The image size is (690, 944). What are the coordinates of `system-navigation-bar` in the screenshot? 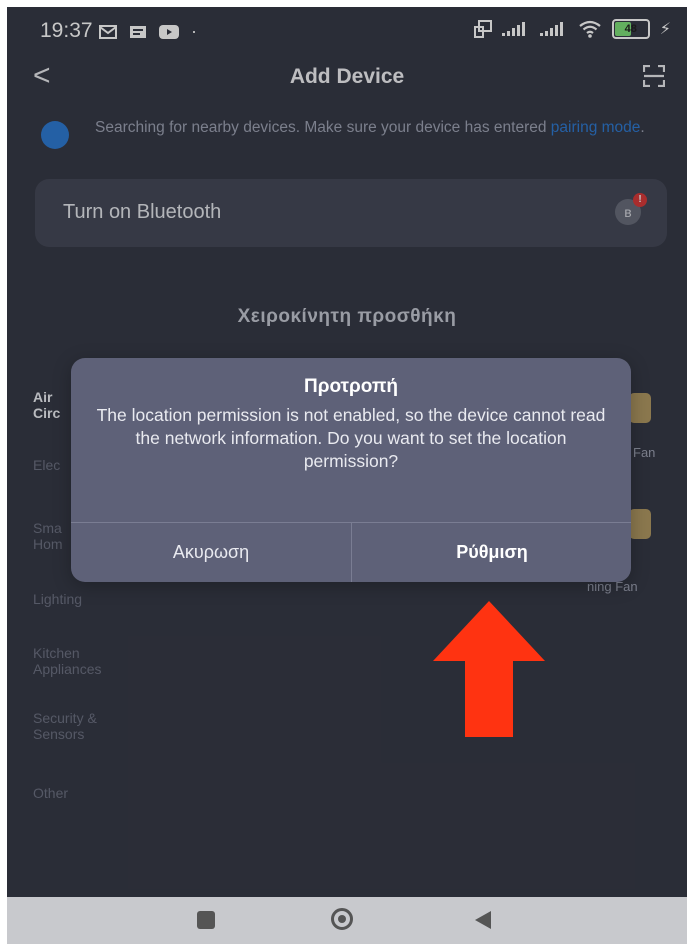 It's located at (347, 920).